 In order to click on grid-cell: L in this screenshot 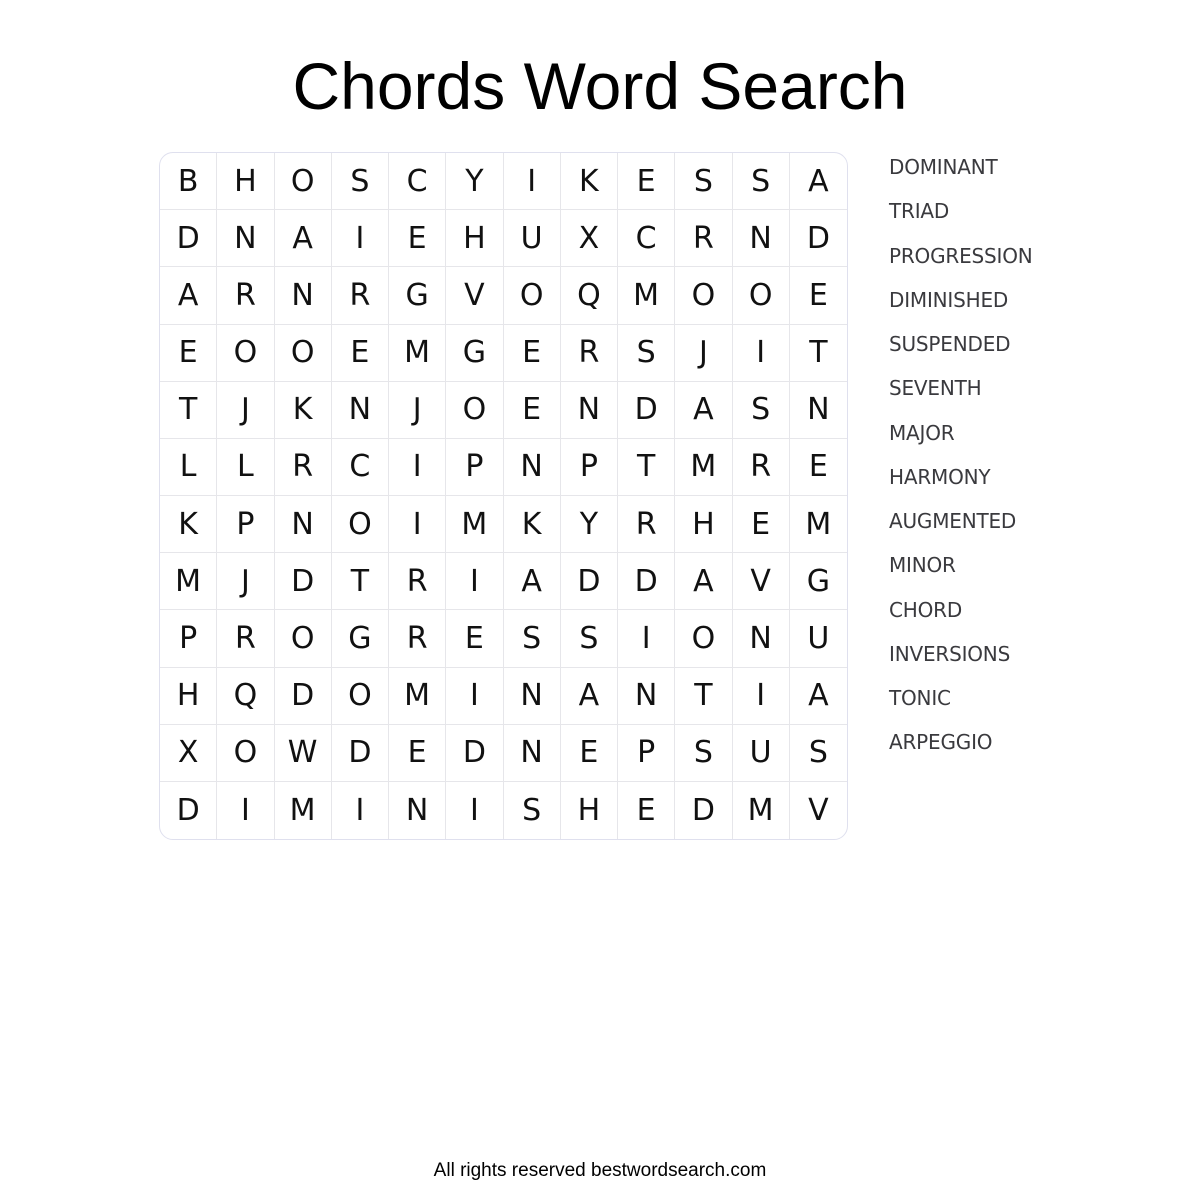, I will do `click(189, 467)`.